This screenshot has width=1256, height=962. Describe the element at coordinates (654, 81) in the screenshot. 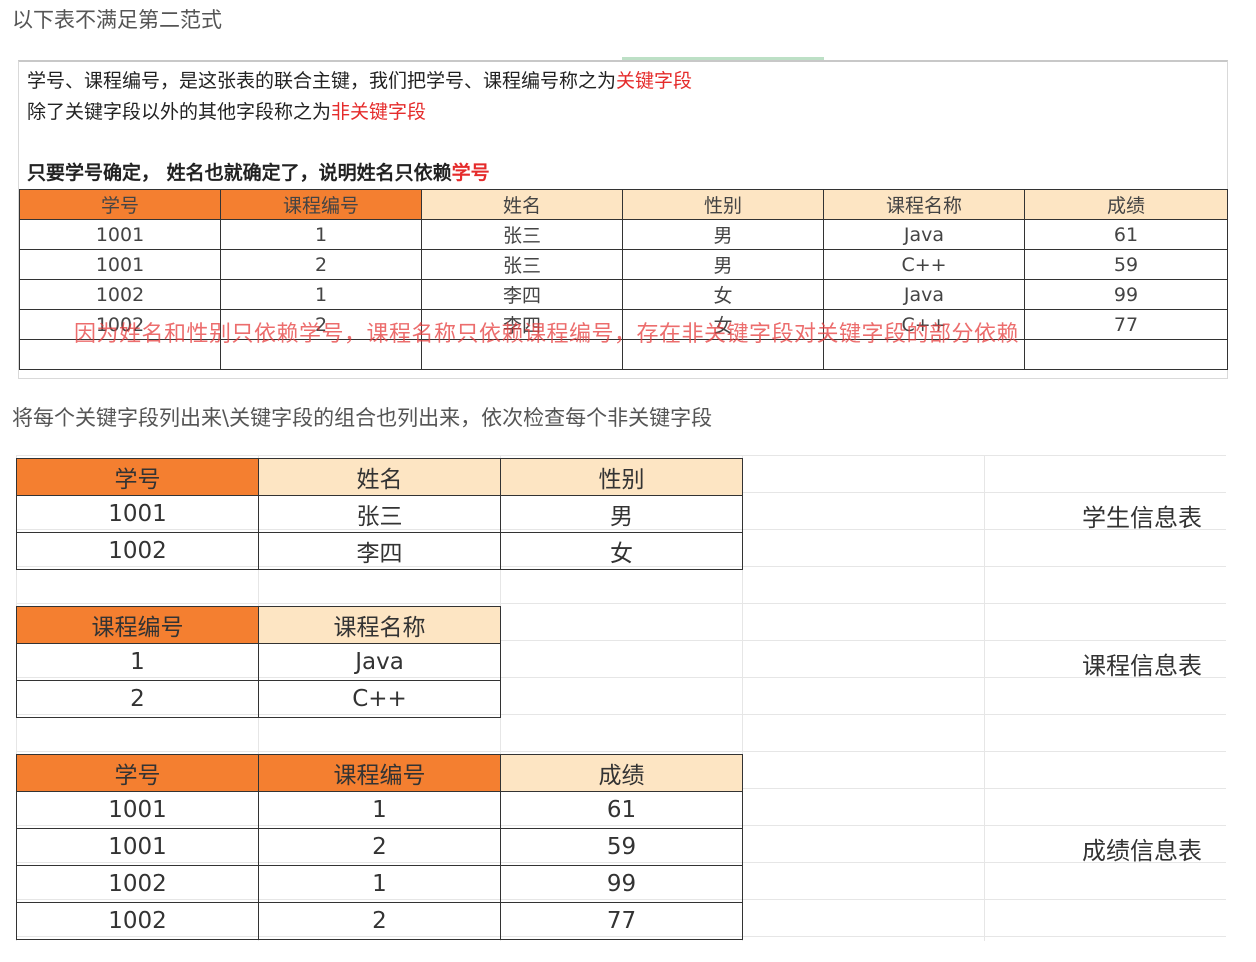

I see `note-line-1-highlight: 关键字段` at that location.